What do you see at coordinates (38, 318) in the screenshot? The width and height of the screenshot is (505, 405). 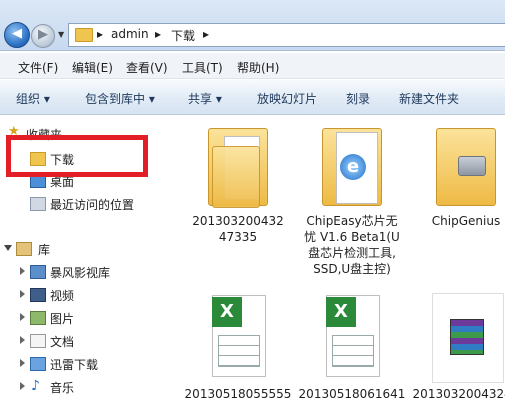 I see `pictures-icon` at bounding box center [38, 318].